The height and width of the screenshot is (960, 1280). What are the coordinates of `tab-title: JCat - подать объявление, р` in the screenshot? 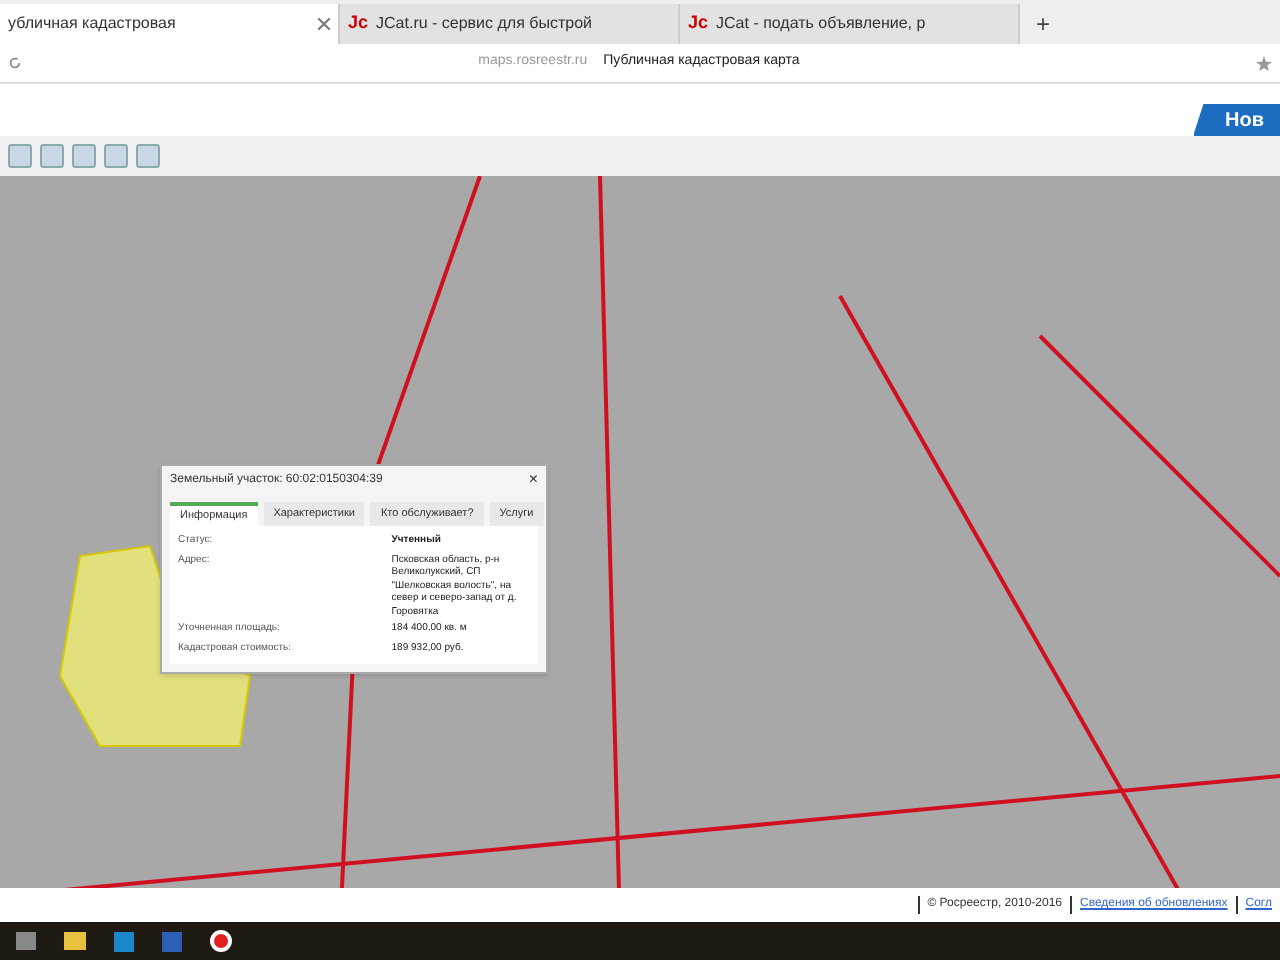 It's located at (822, 24).